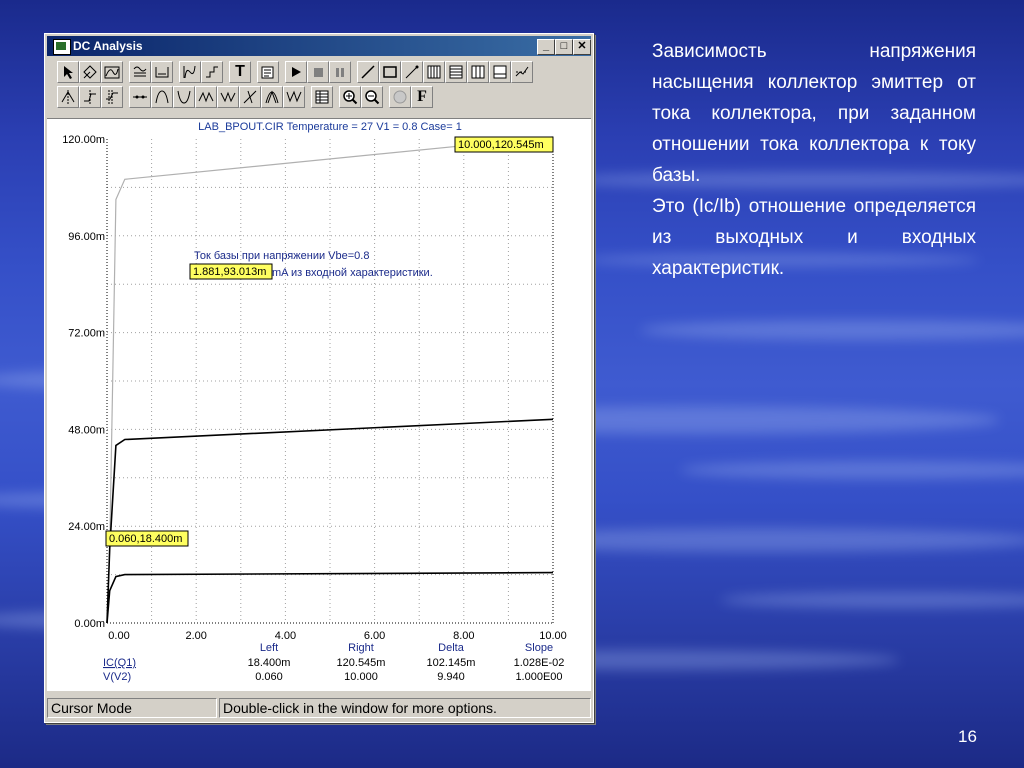 The height and width of the screenshot is (768, 1024). What do you see at coordinates (422, 97) in the screenshot?
I see `font-button: F` at bounding box center [422, 97].